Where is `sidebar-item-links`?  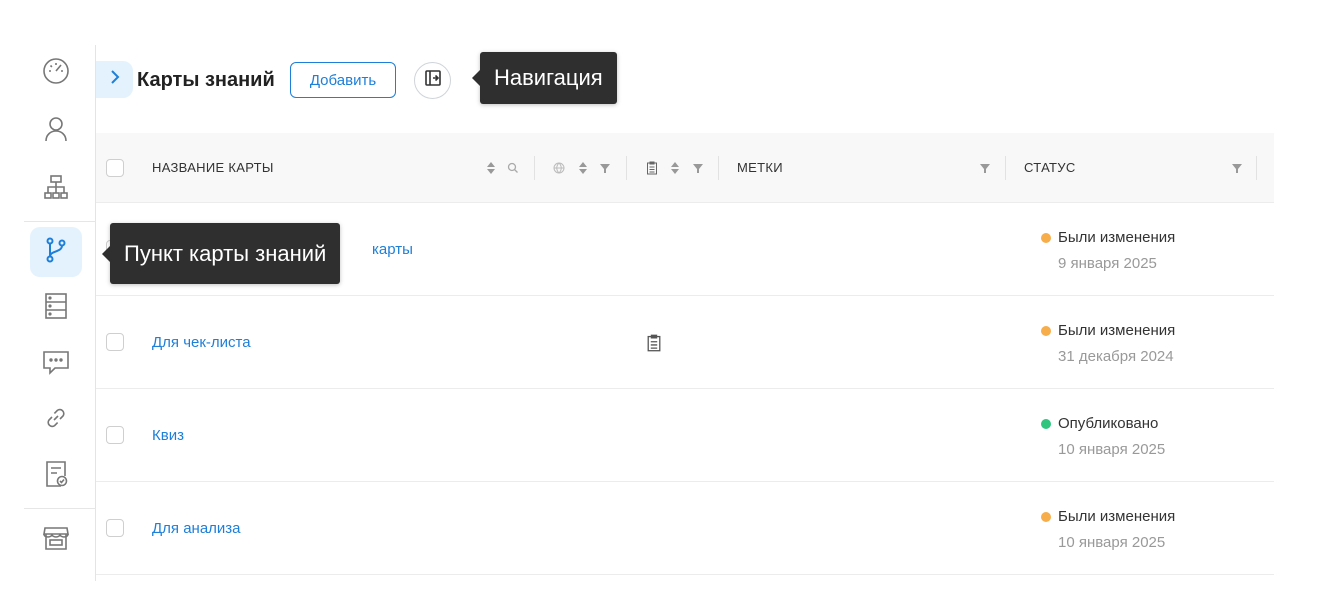
sidebar-item-links is located at coordinates (56, 420).